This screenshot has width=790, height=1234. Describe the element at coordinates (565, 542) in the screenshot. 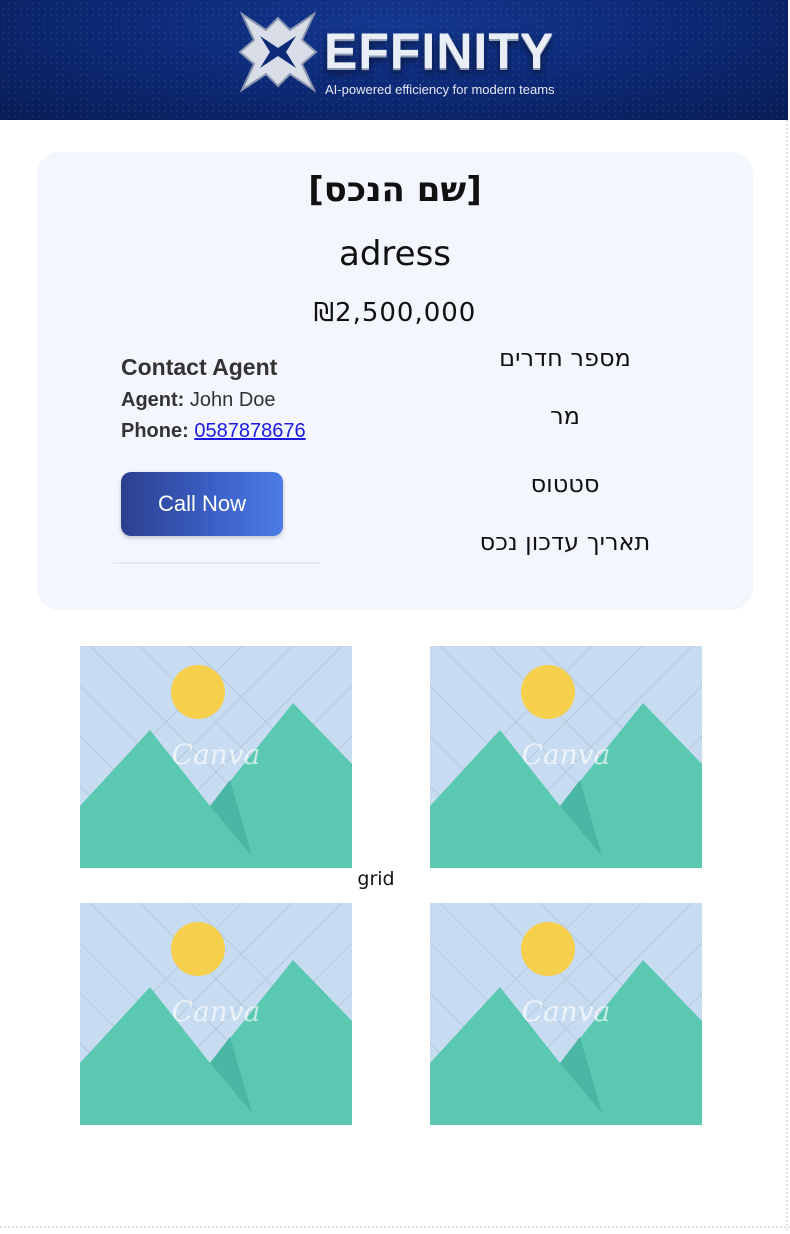

I see `detail-updated-date: תאריך עדכון נכס` at that location.